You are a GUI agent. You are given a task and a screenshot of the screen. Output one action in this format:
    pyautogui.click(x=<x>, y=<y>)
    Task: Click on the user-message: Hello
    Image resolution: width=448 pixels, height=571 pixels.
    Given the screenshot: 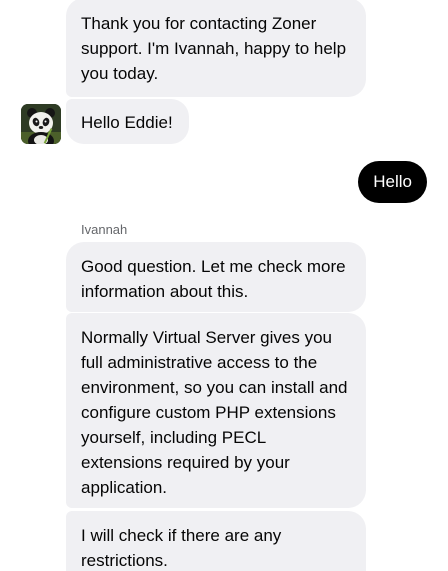 What is the action you would take?
    pyautogui.click(x=392, y=182)
    